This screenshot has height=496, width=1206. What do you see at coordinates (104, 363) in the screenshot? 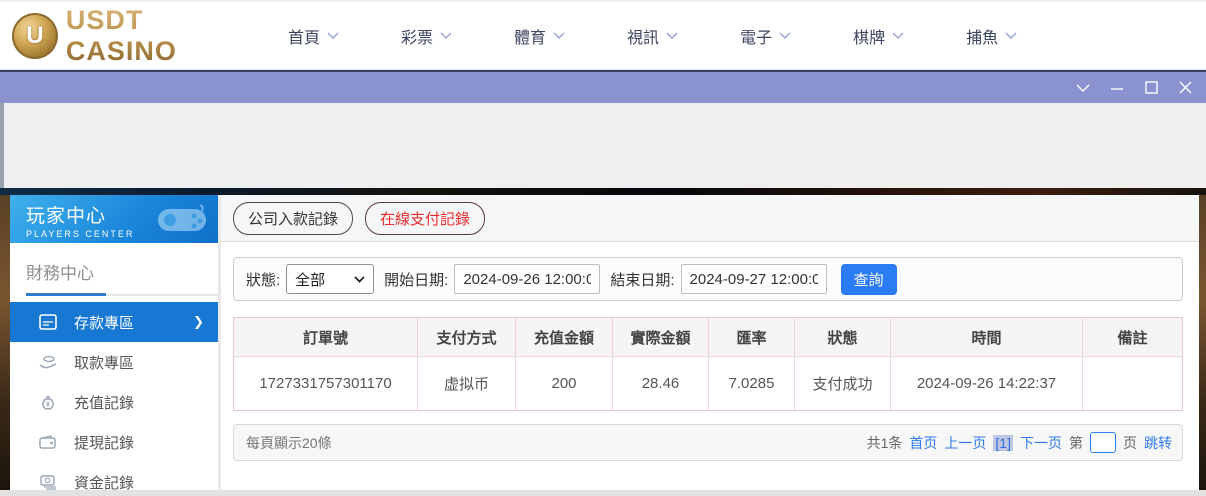
I see `sidebar-item-label: 取款專區` at bounding box center [104, 363].